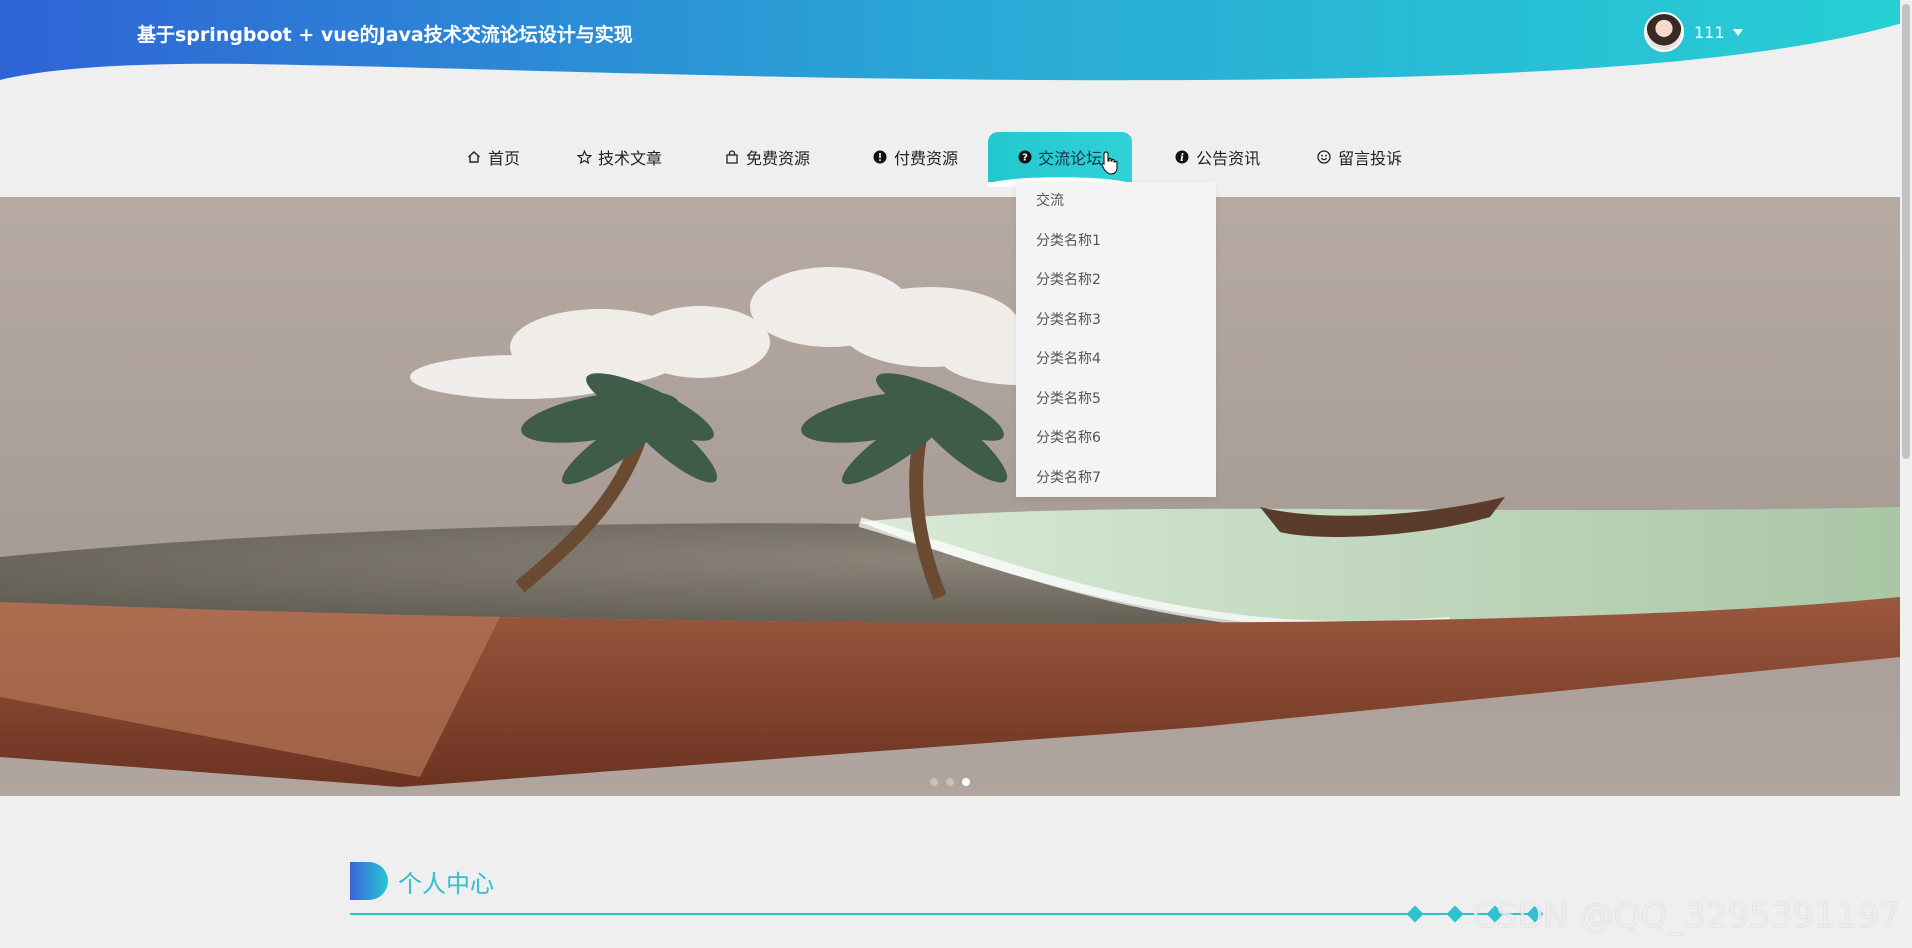 This screenshot has height=948, width=1912. I want to click on nav-item-label: 付费资源, so click(926, 158).